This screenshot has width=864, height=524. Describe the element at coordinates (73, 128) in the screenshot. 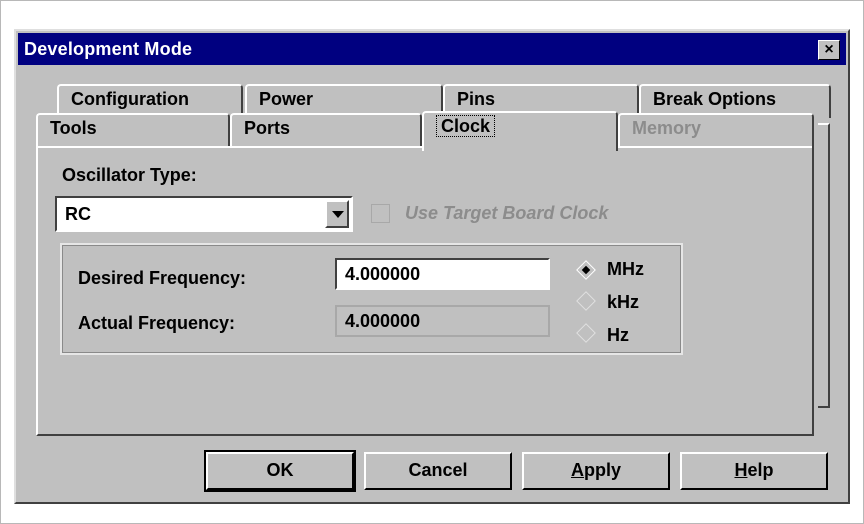

I see `tab-label: Tools` at that location.